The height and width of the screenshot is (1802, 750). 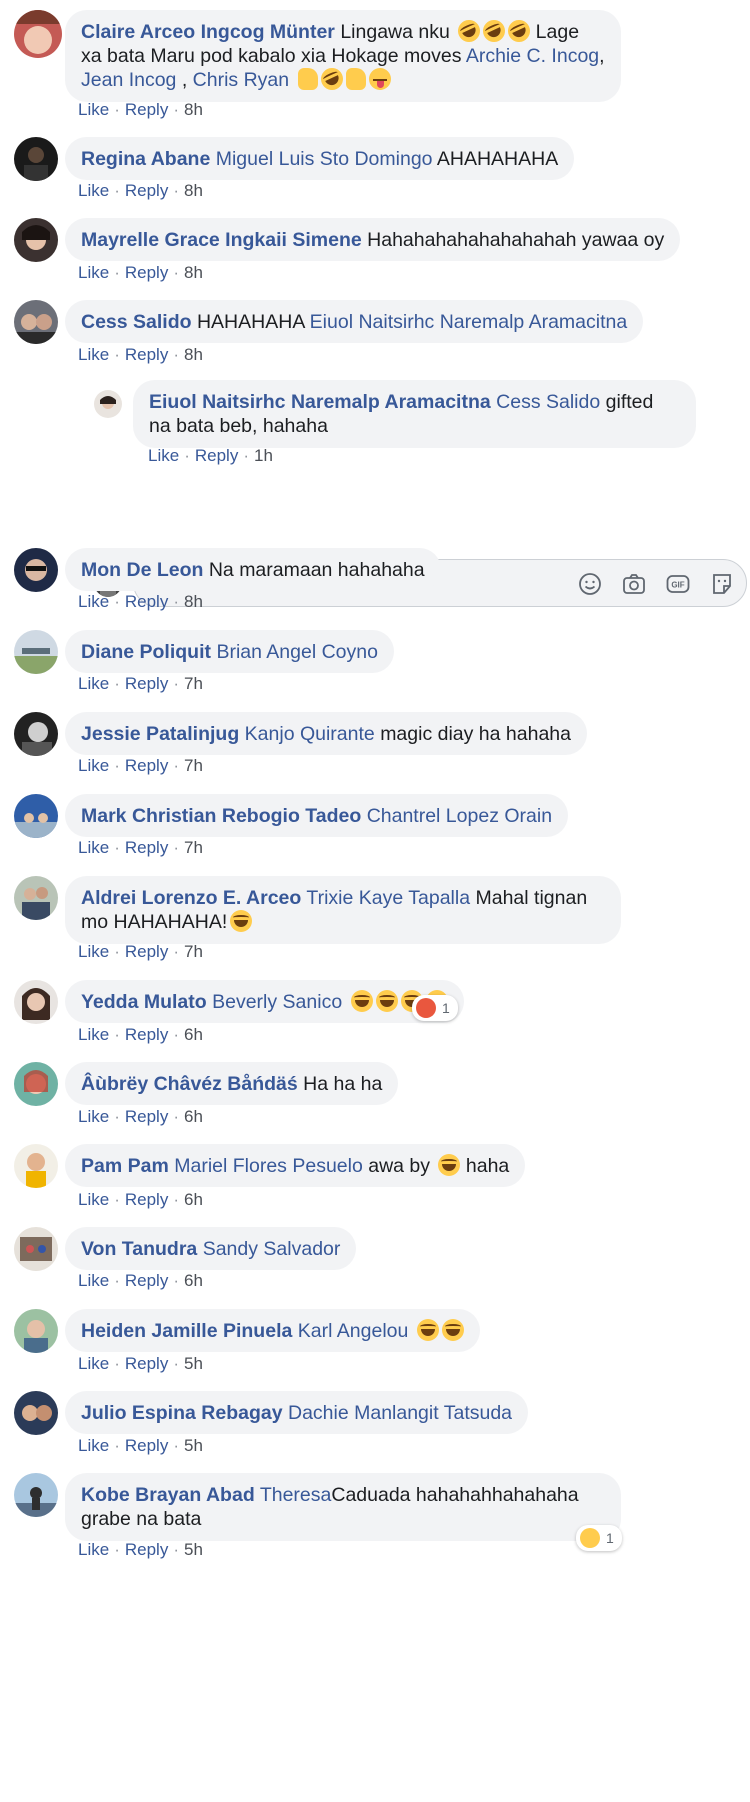 What do you see at coordinates (324, 159) in the screenshot?
I see `tagged-user: Miguel Luis Sto Domingo` at bounding box center [324, 159].